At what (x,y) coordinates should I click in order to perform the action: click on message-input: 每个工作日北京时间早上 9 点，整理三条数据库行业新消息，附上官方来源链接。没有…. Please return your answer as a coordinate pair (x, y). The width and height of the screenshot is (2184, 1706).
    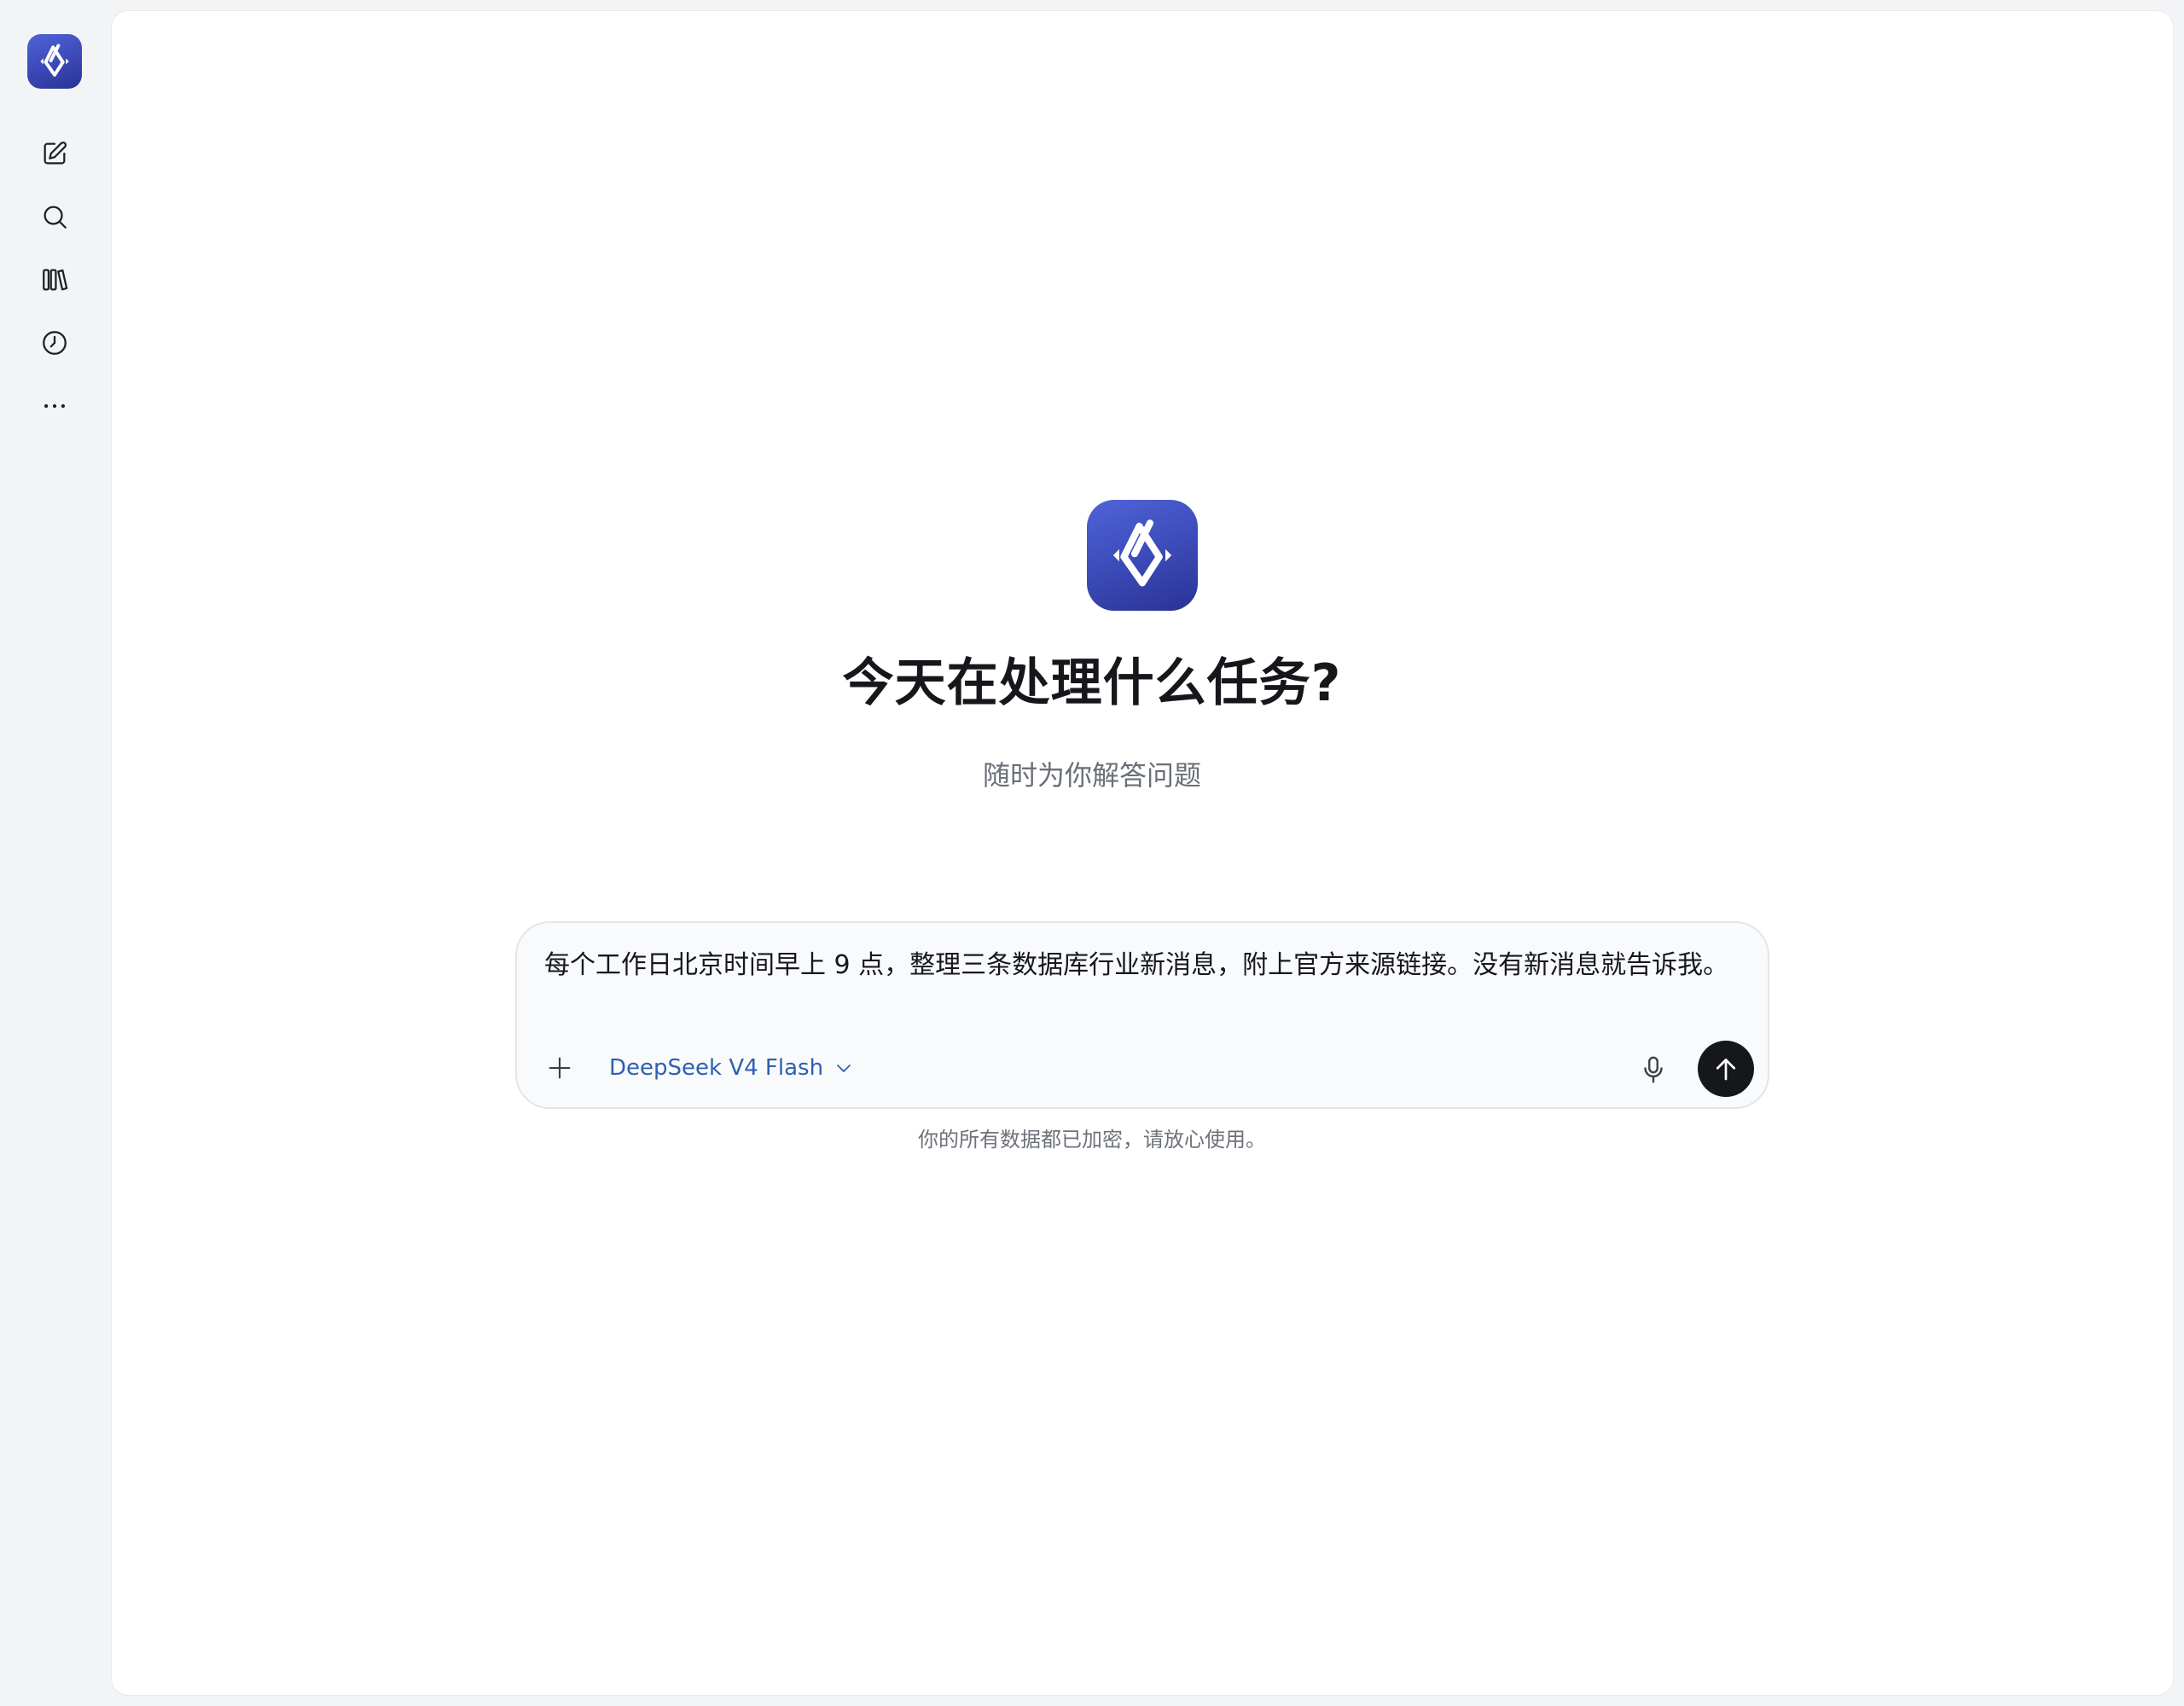
    Looking at the image, I should click on (1146, 966).